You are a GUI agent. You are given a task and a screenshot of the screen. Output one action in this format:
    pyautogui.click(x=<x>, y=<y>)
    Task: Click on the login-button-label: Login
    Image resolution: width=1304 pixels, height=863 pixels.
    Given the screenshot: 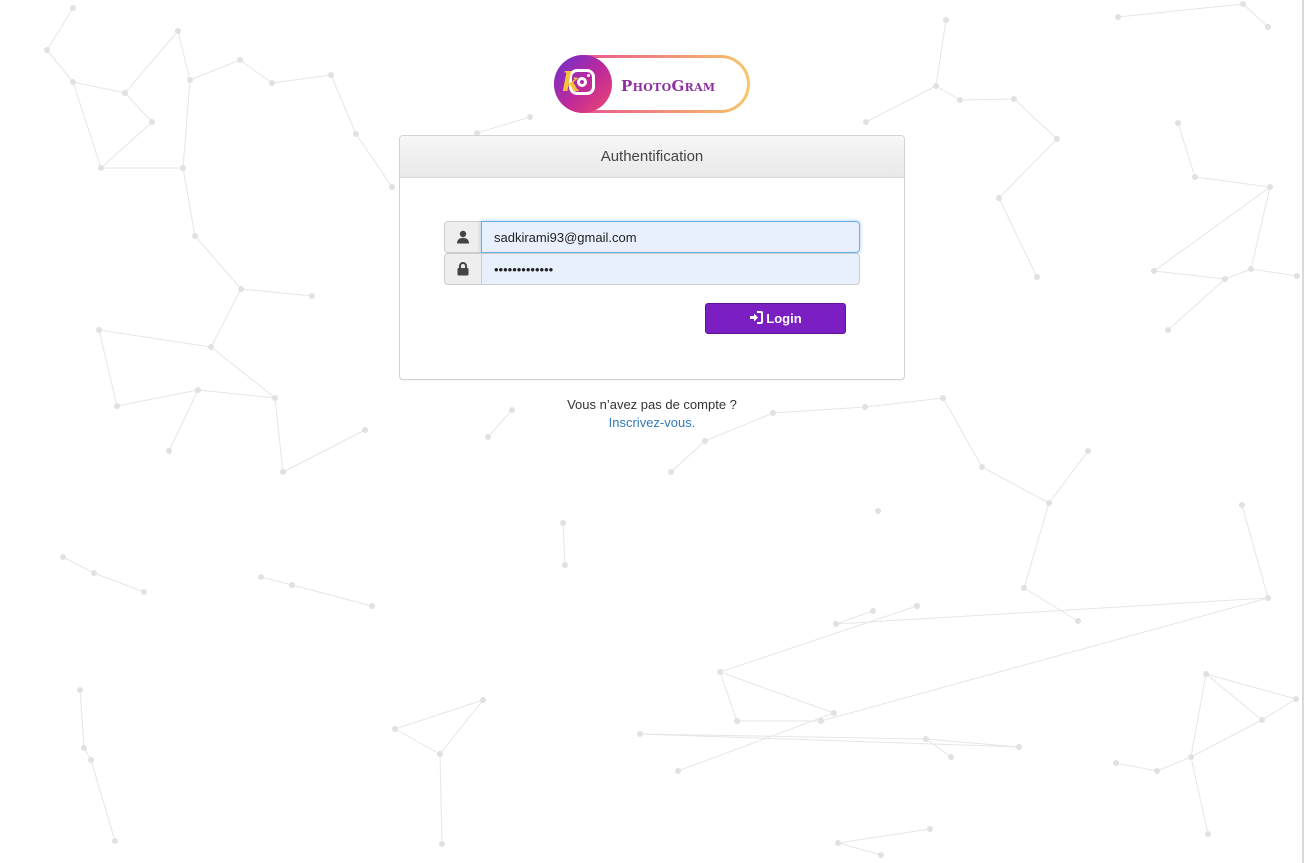 What is the action you would take?
    pyautogui.click(x=784, y=318)
    